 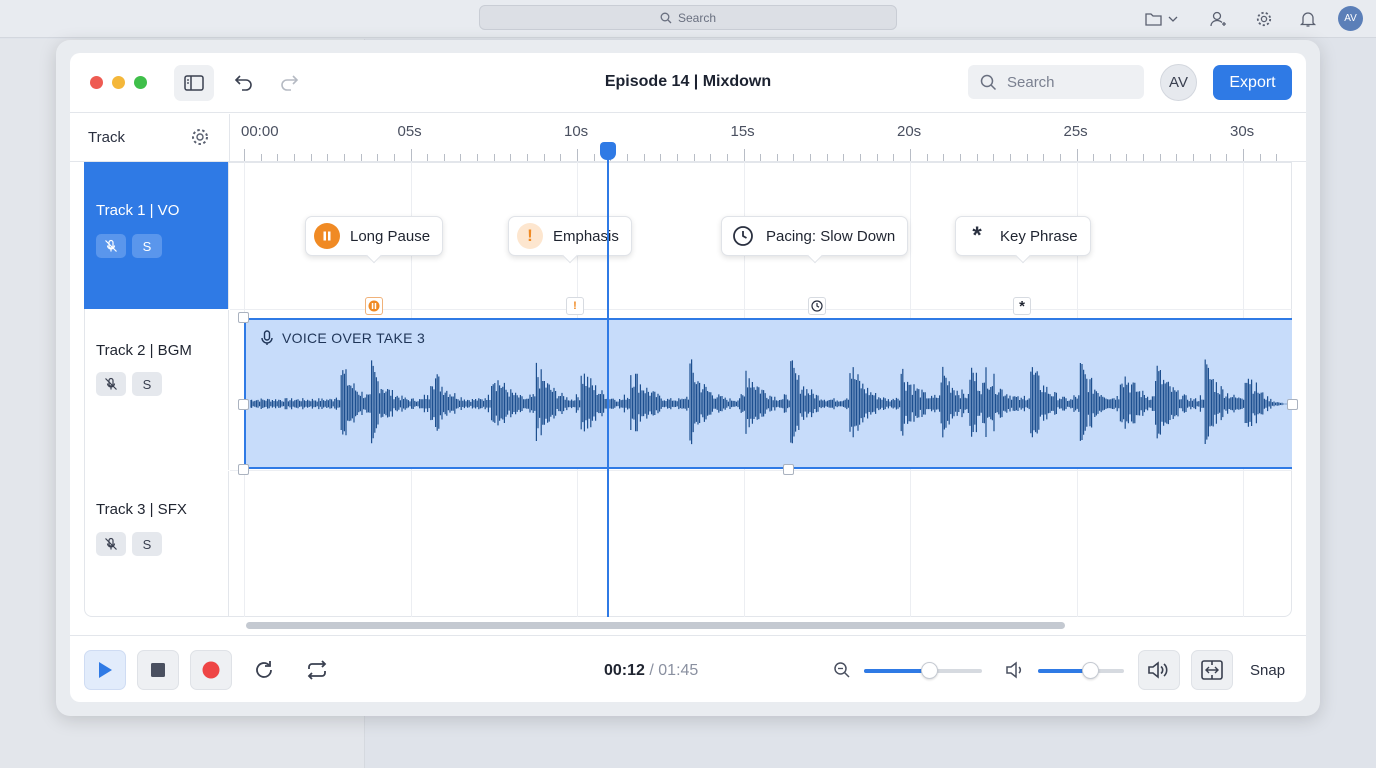 What do you see at coordinates (260, 131) in the screenshot?
I see `ruler-label: 00:00` at bounding box center [260, 131].